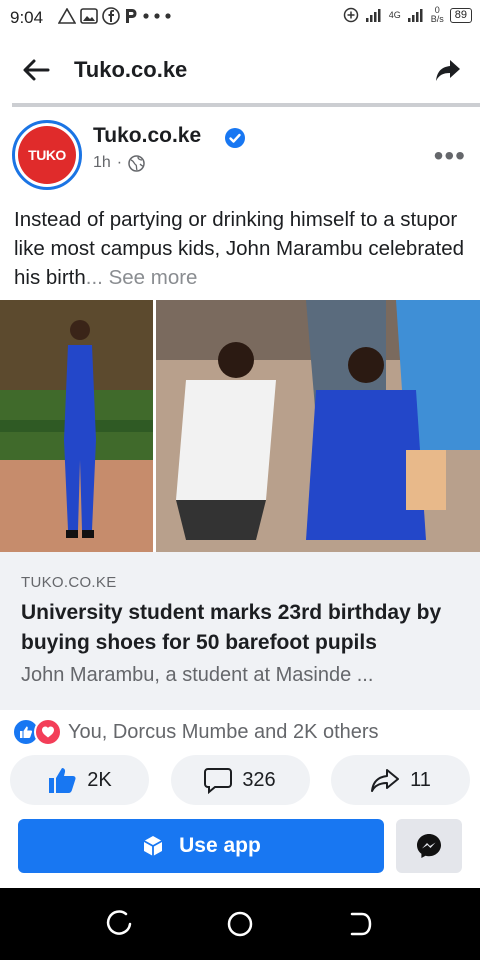 The height and width of the screenshot is (960, 480). I want to click on reactions-text: You, Dorcus Mumbe and 2K others, so click(223, 731).